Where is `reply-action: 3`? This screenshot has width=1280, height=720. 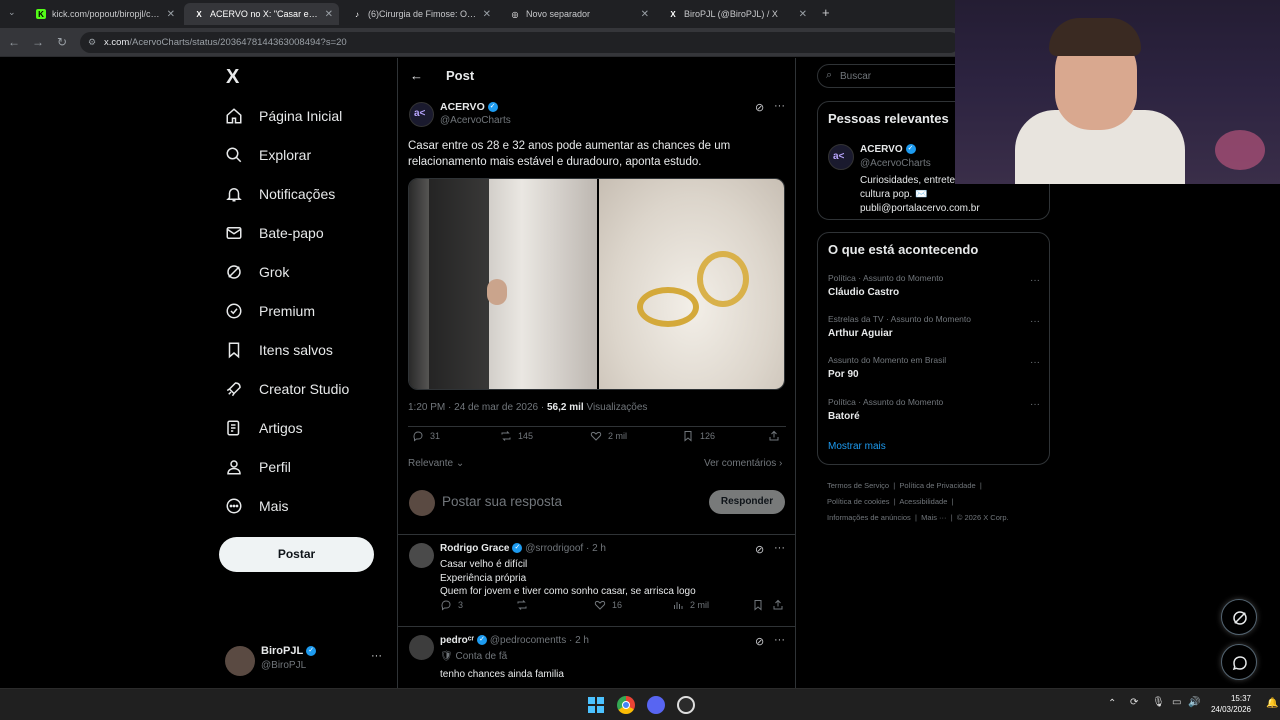
reply-action: 3 is located at coordinates (451, 605).